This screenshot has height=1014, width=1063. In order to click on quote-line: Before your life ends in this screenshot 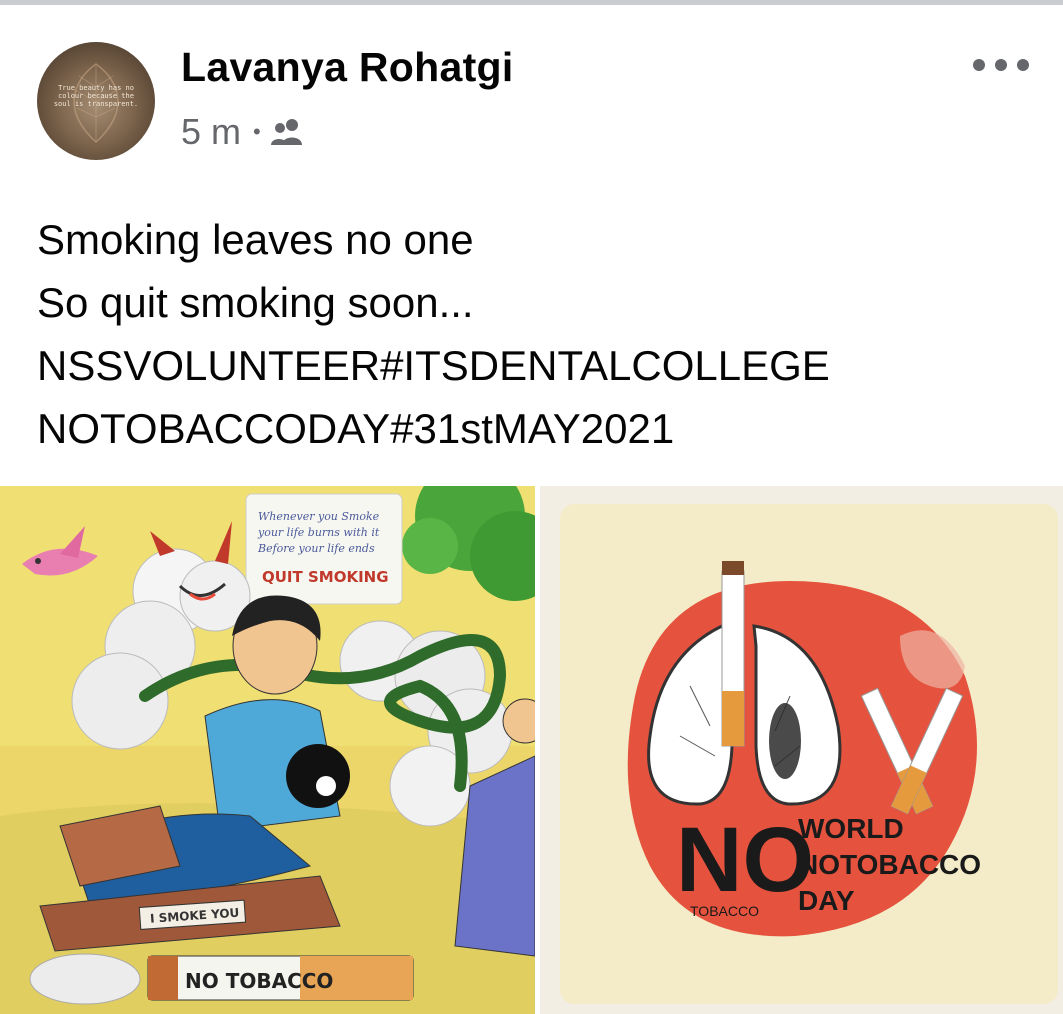, I will do `click(316, 548)`.